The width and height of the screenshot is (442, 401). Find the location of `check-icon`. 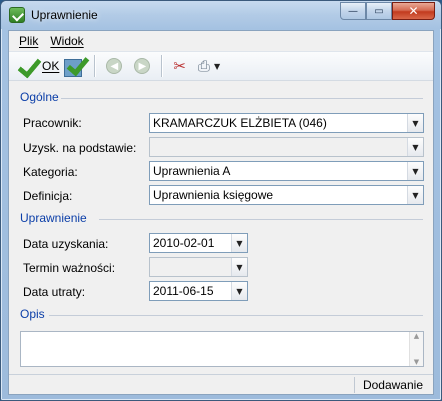

check-icon is located at coordinates (28, 66).